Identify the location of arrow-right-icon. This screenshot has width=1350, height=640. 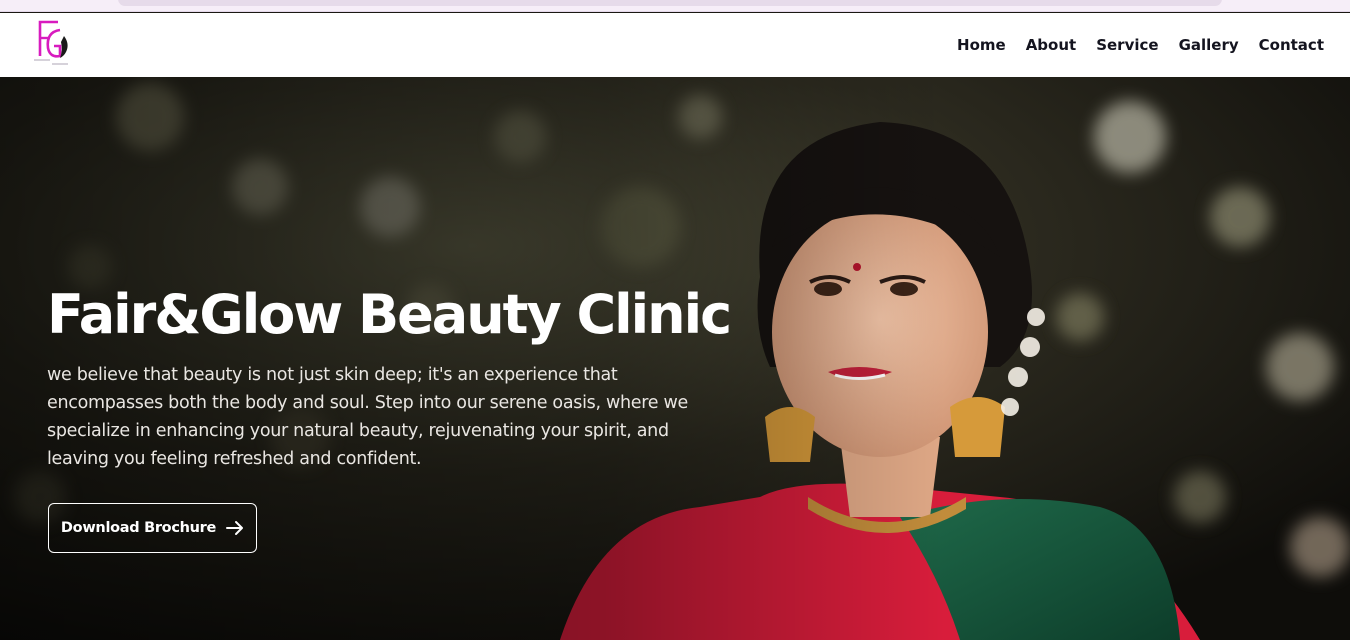
(235, 528).